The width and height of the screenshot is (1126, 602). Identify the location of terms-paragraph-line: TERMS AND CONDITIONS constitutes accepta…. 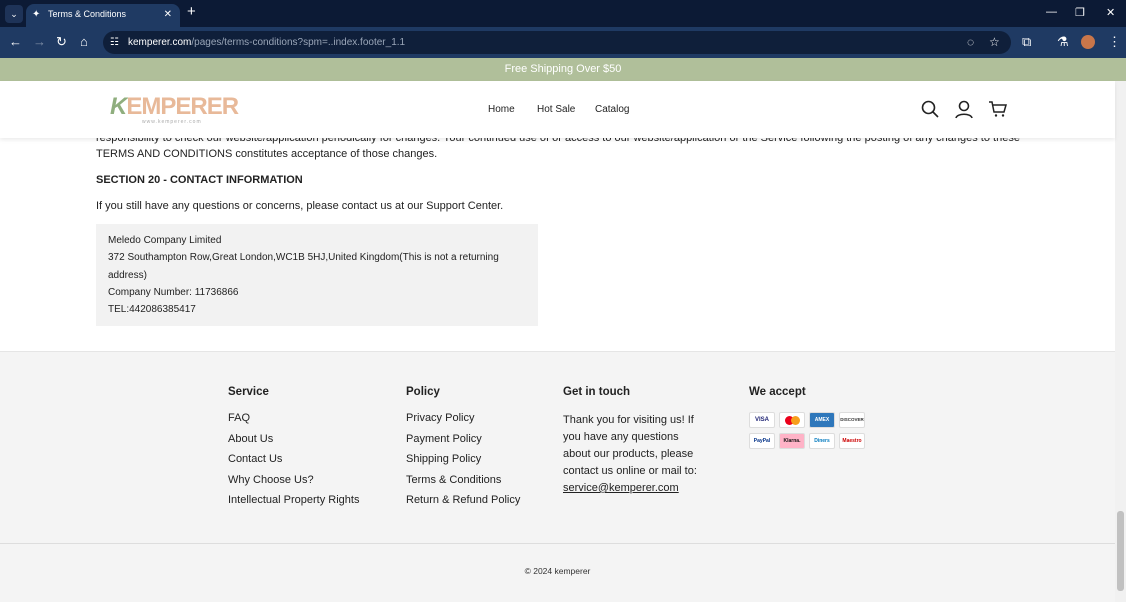
(267, 154).